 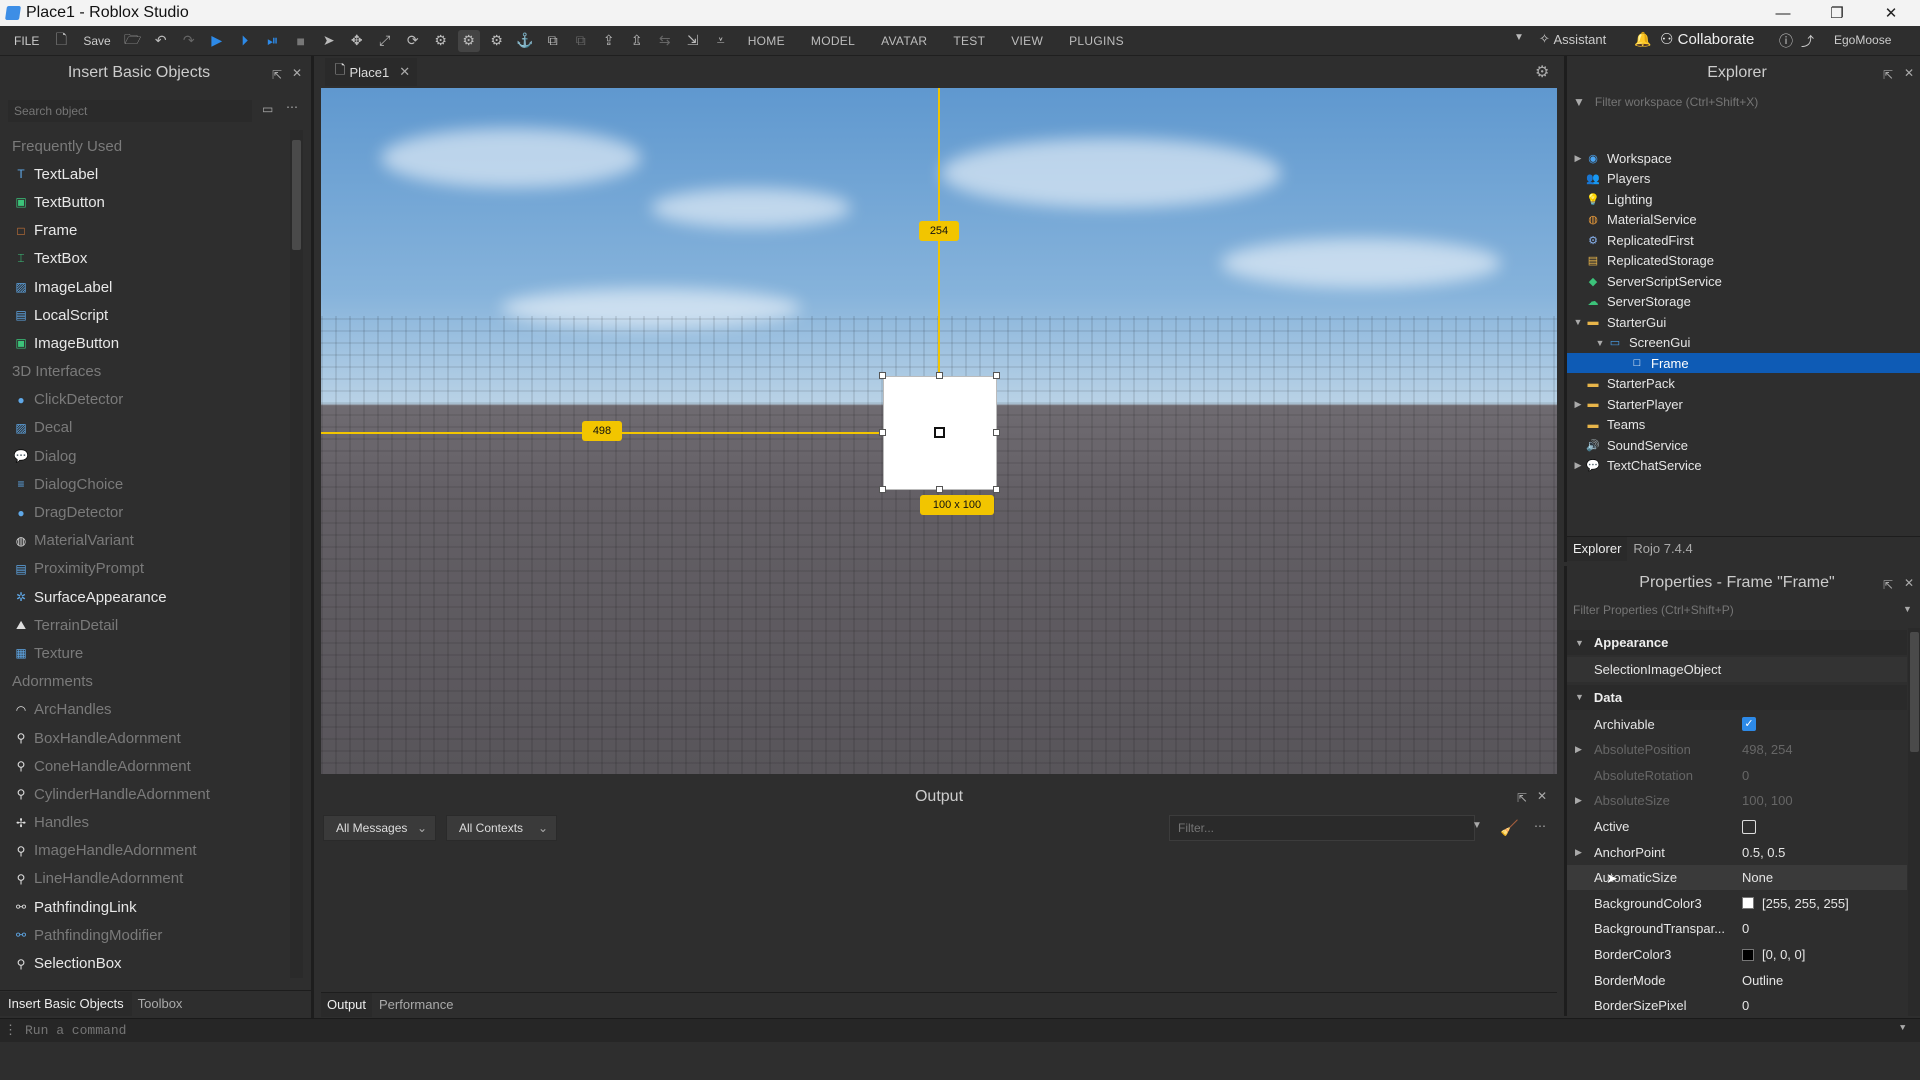 I want to click on object-item: 💬 Dialog, so click(x=145, y=456).